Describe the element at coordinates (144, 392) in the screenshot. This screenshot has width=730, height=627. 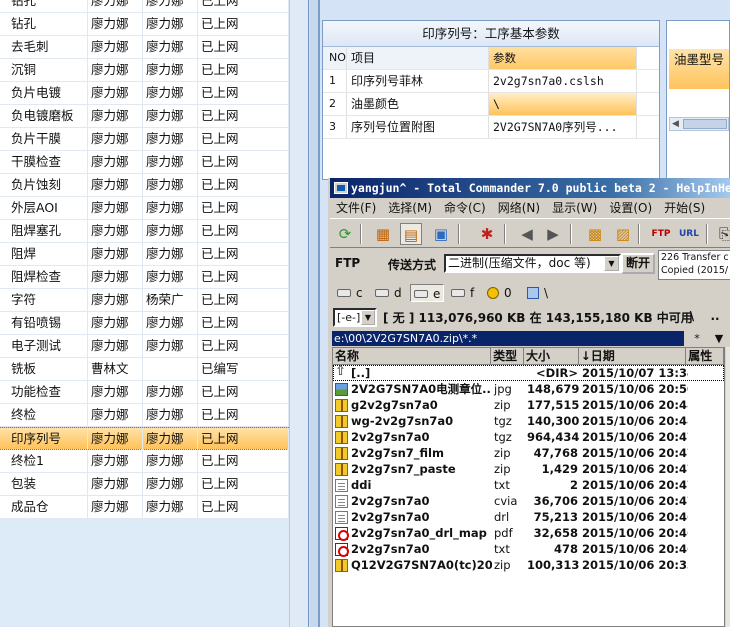
I see `process-row: 功能检查 廖力娜 廖力娜 已上网` at that location.